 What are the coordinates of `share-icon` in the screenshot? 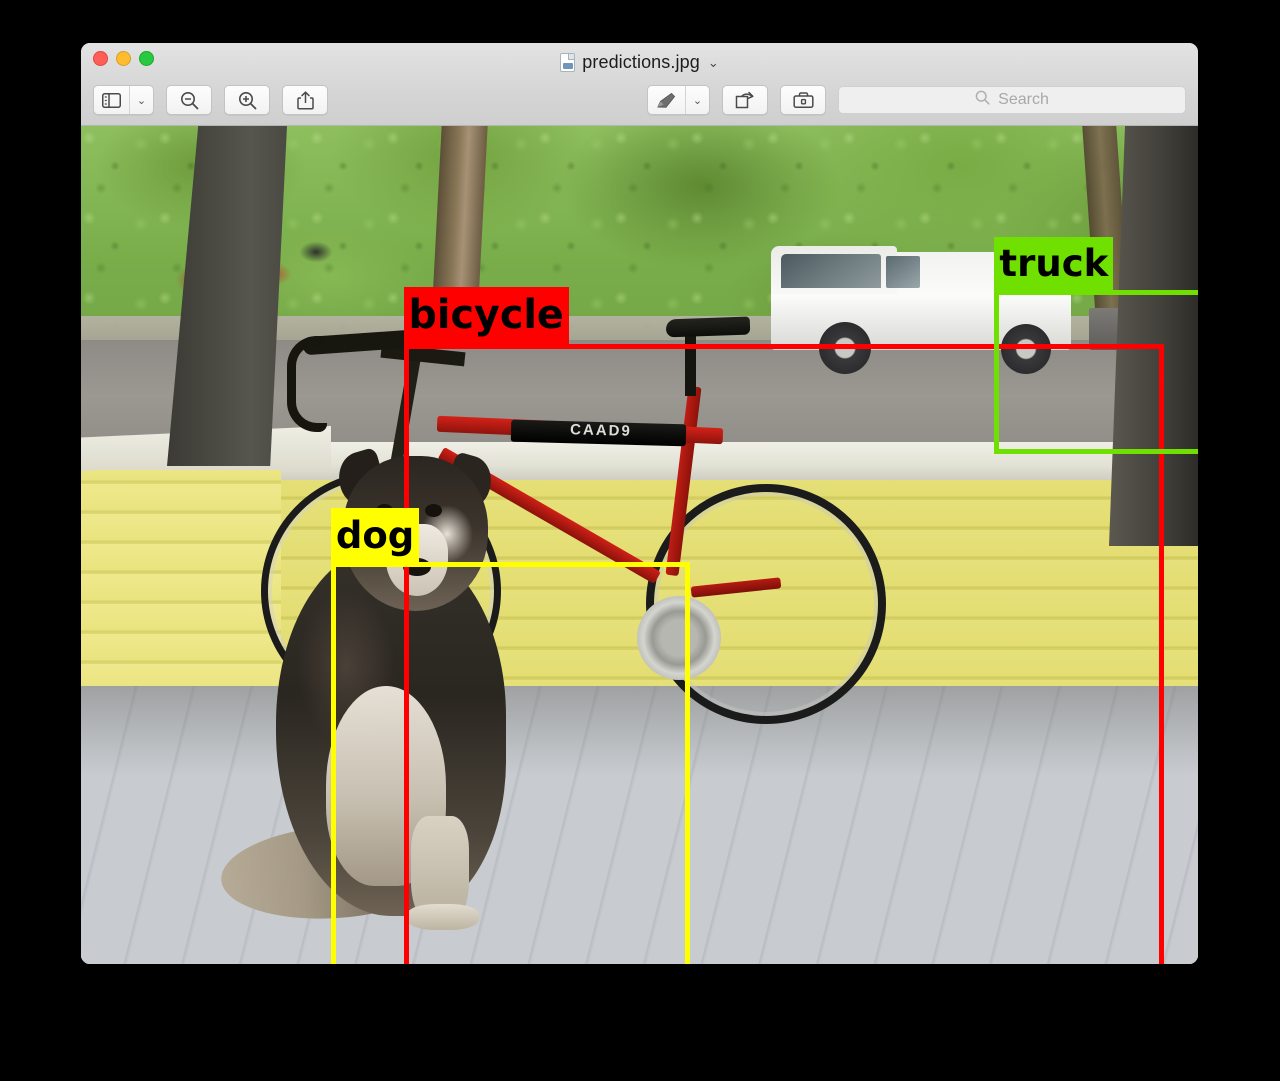 It's located at (305, 100).